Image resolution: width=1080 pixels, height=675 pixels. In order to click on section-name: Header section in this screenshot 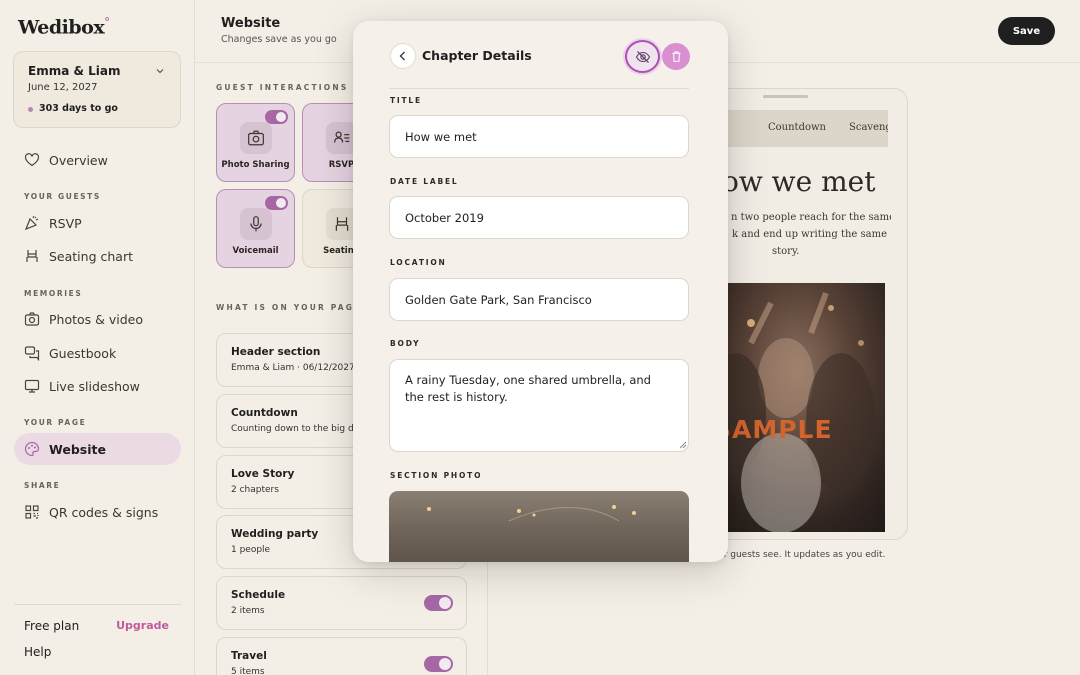, I will do `click(276, 352)`.